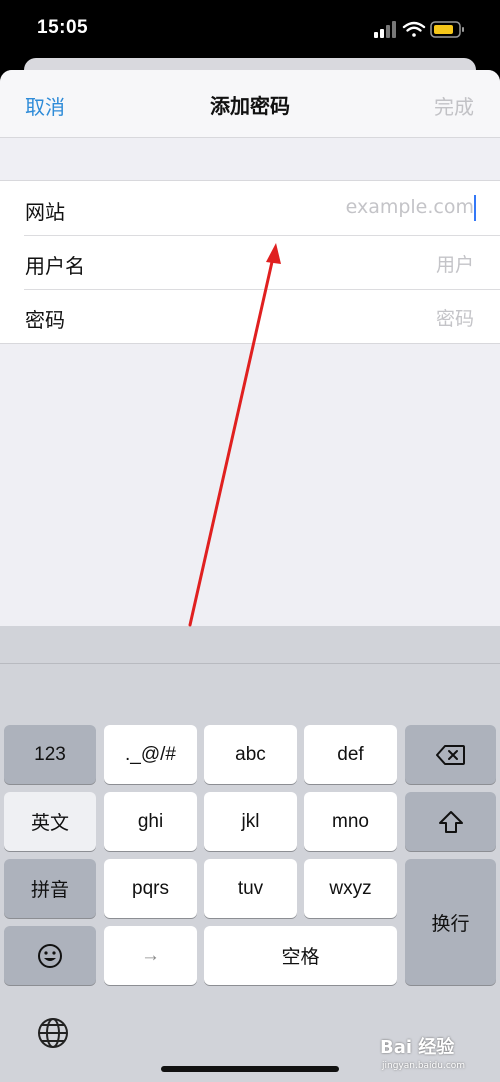  I want to click on website-input: example.com, so click(410, 207).